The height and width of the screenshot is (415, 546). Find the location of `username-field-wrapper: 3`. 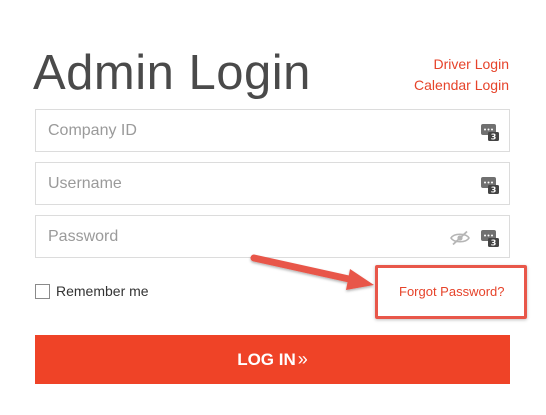

username-field-wrapper: 3 is located at coordinates (272, 183).